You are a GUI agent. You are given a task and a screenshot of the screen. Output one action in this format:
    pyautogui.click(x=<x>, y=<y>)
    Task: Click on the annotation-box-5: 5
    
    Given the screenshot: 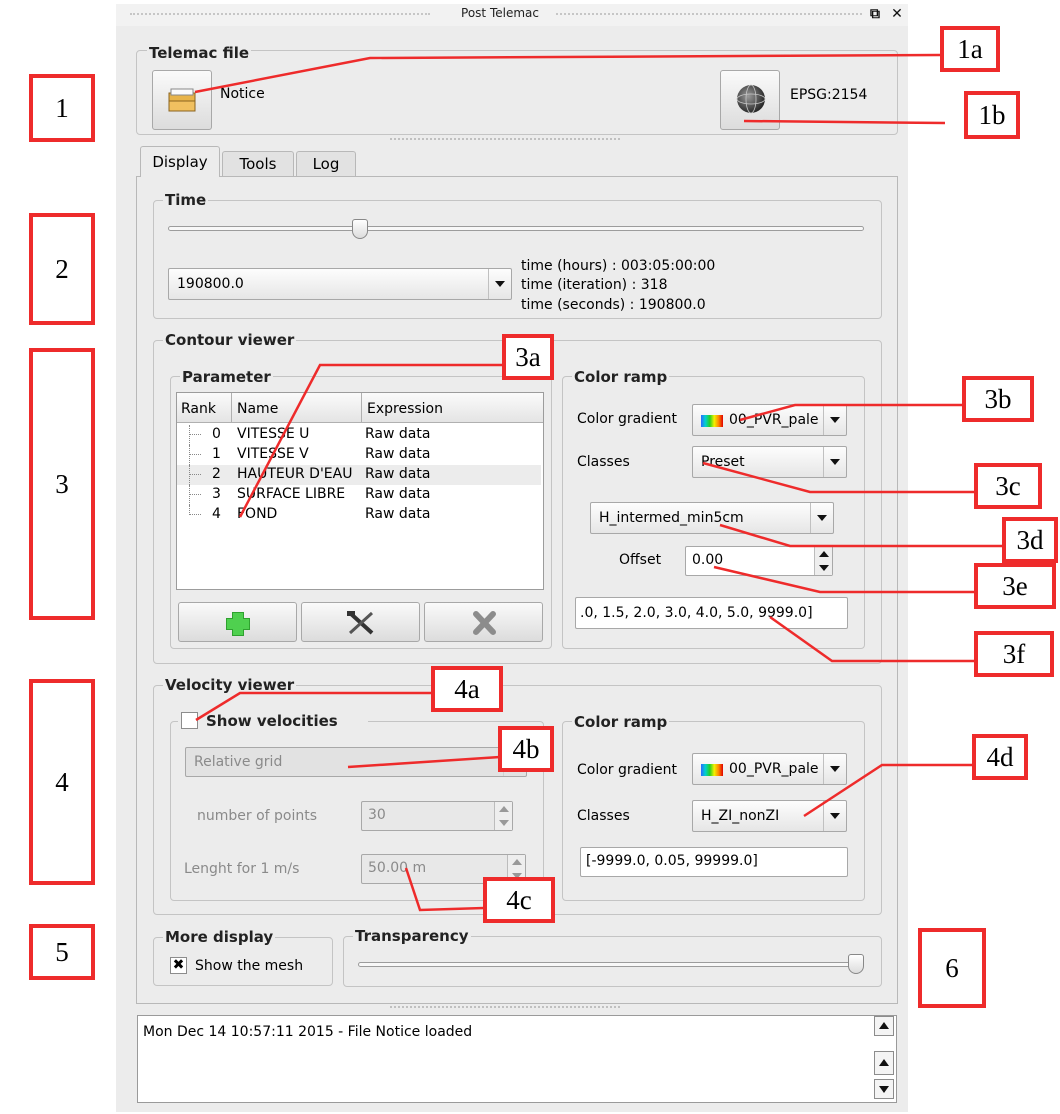 What is the action you would take?
    pyautogui.click(x=62, y=952)
    